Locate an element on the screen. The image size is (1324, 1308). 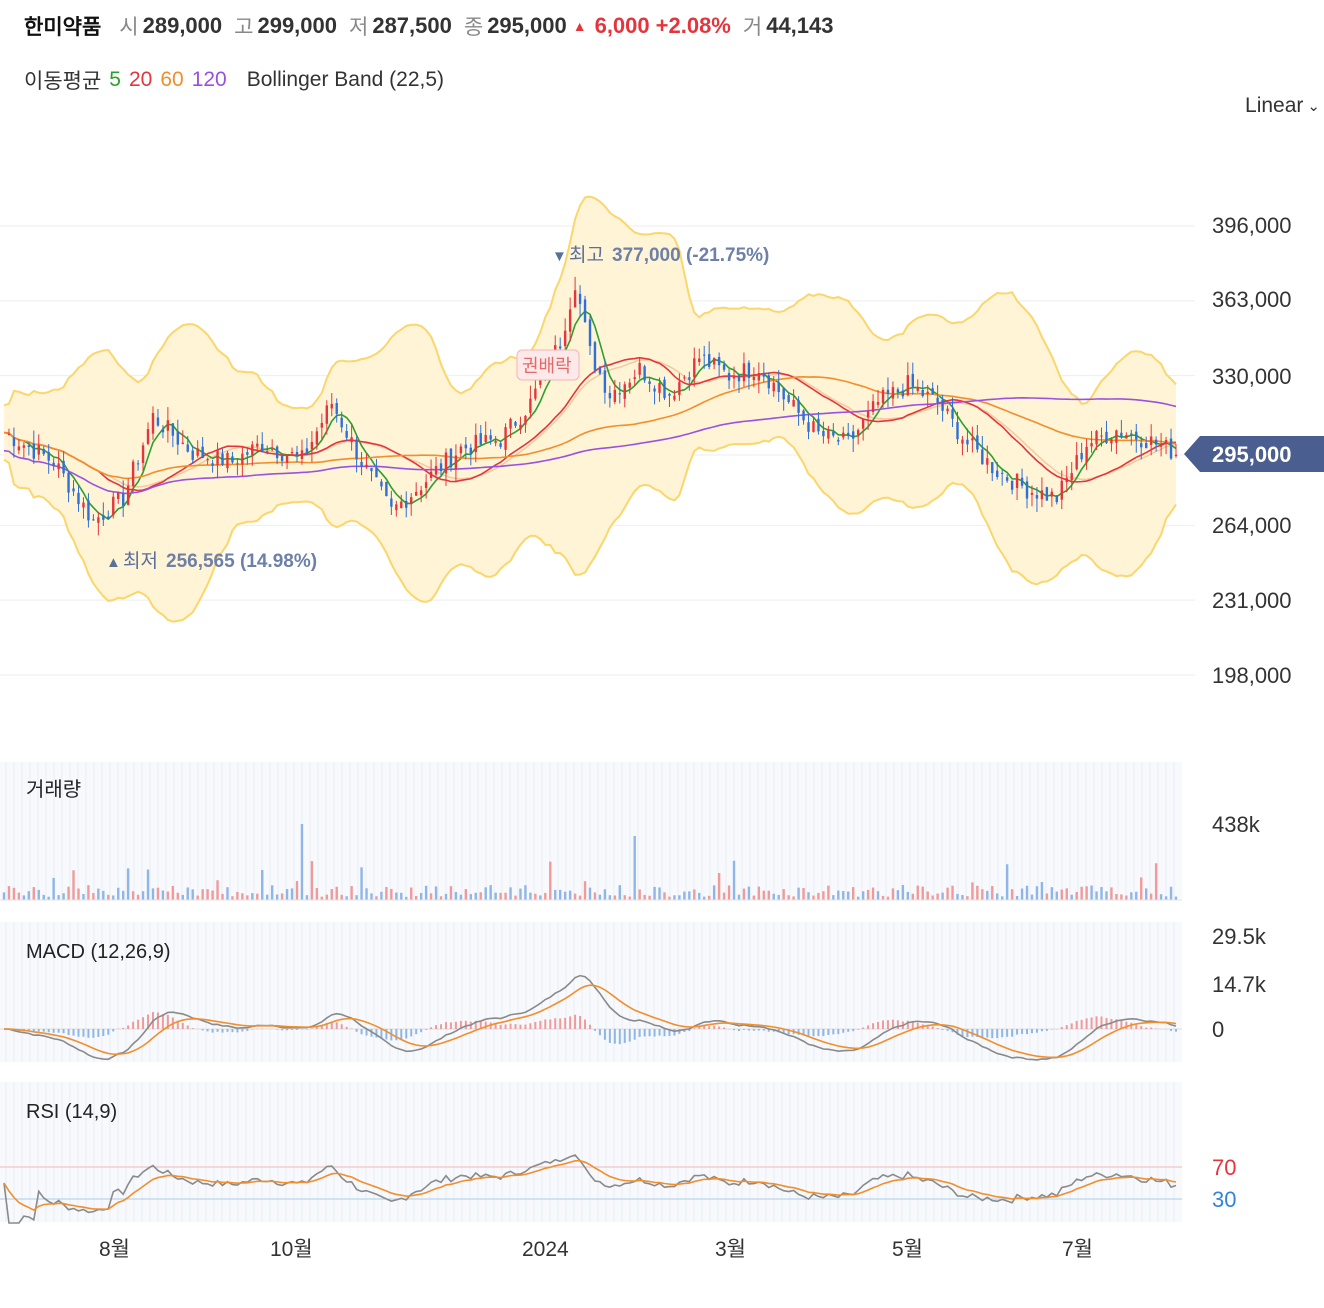
volume-tick-0: 438k is located at coordinates (1236, 824).